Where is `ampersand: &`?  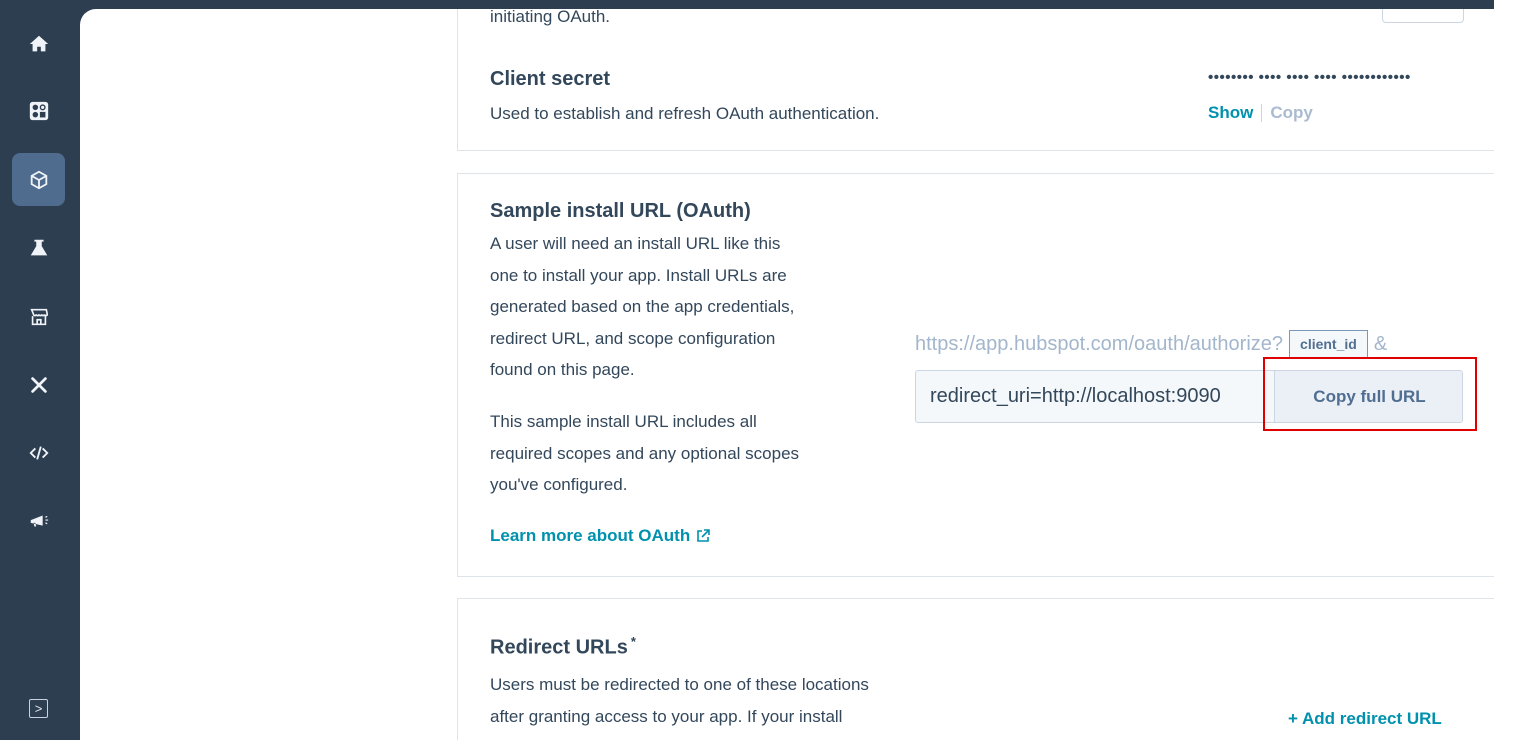
ampersand: & is located at coordinates (1380, 343).